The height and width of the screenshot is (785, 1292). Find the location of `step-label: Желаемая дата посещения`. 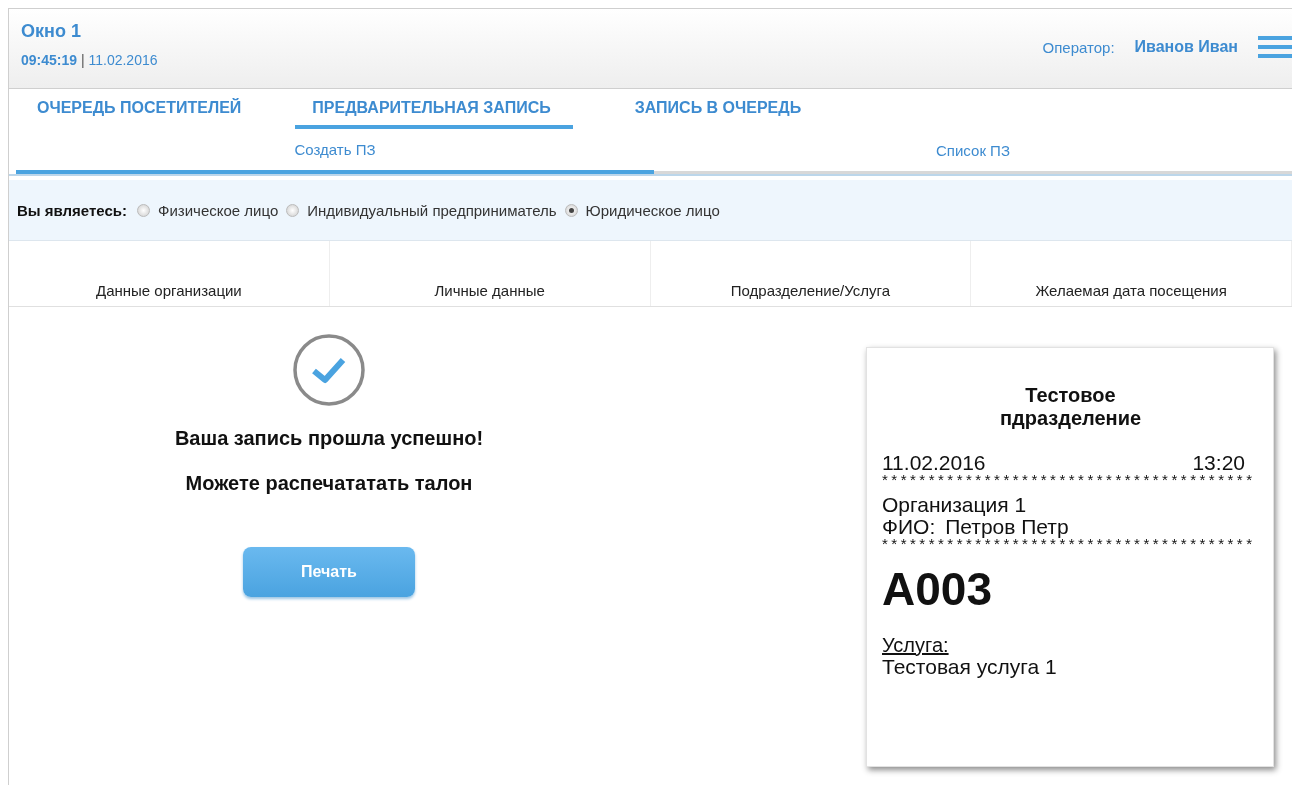

step-label: Желаемая дата посещения is located at coordinates (1131, 290).